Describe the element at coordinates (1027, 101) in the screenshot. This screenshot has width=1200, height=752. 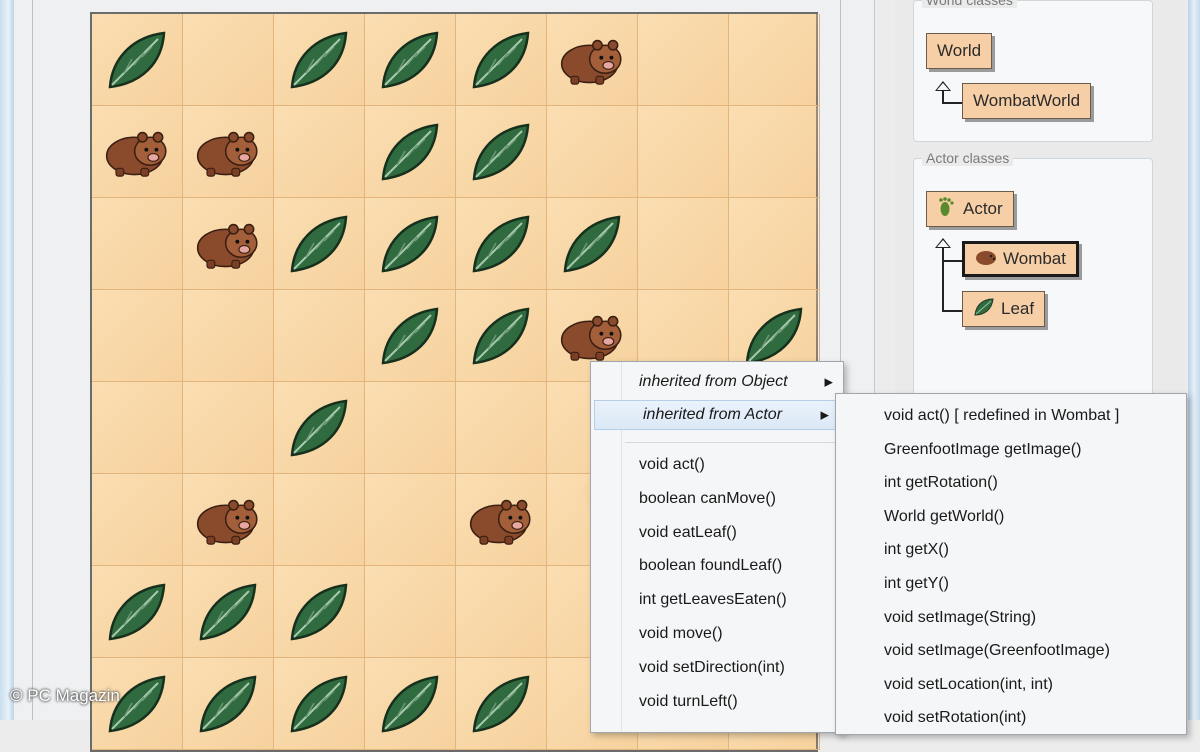
I see `class-wombatworld: WombatWorld` at that location.